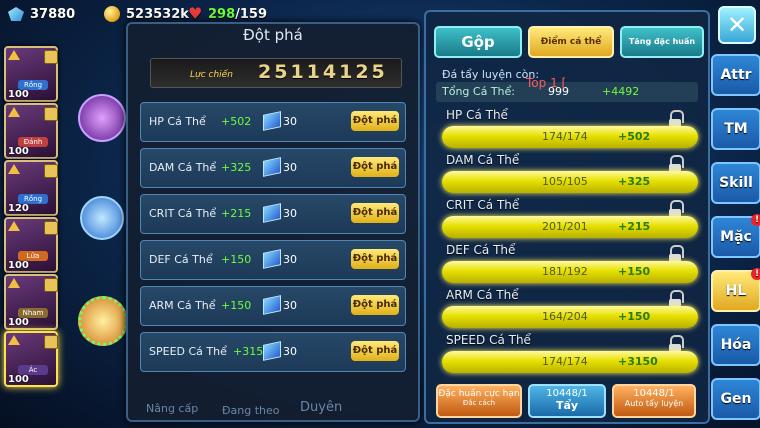 Image resolution: width=760 pixels, height=428 pixels. I want to click on auto-wash-label: Auto tẩy luyện, so click(654, 403).